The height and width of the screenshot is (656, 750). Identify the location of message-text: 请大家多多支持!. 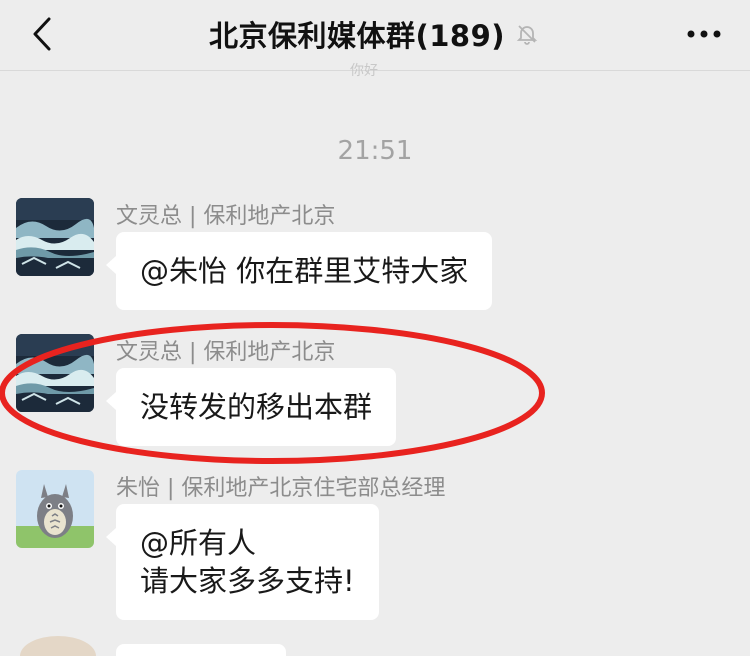
(247, 581).